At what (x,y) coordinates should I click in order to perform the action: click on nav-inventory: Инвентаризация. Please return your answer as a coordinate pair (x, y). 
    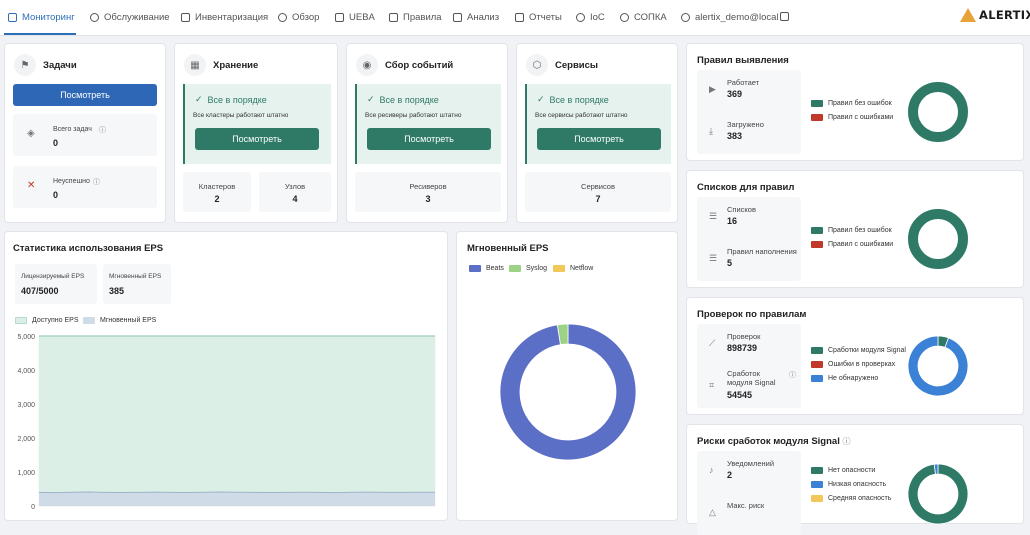
    Looking at the image, I should click on (224, 17).